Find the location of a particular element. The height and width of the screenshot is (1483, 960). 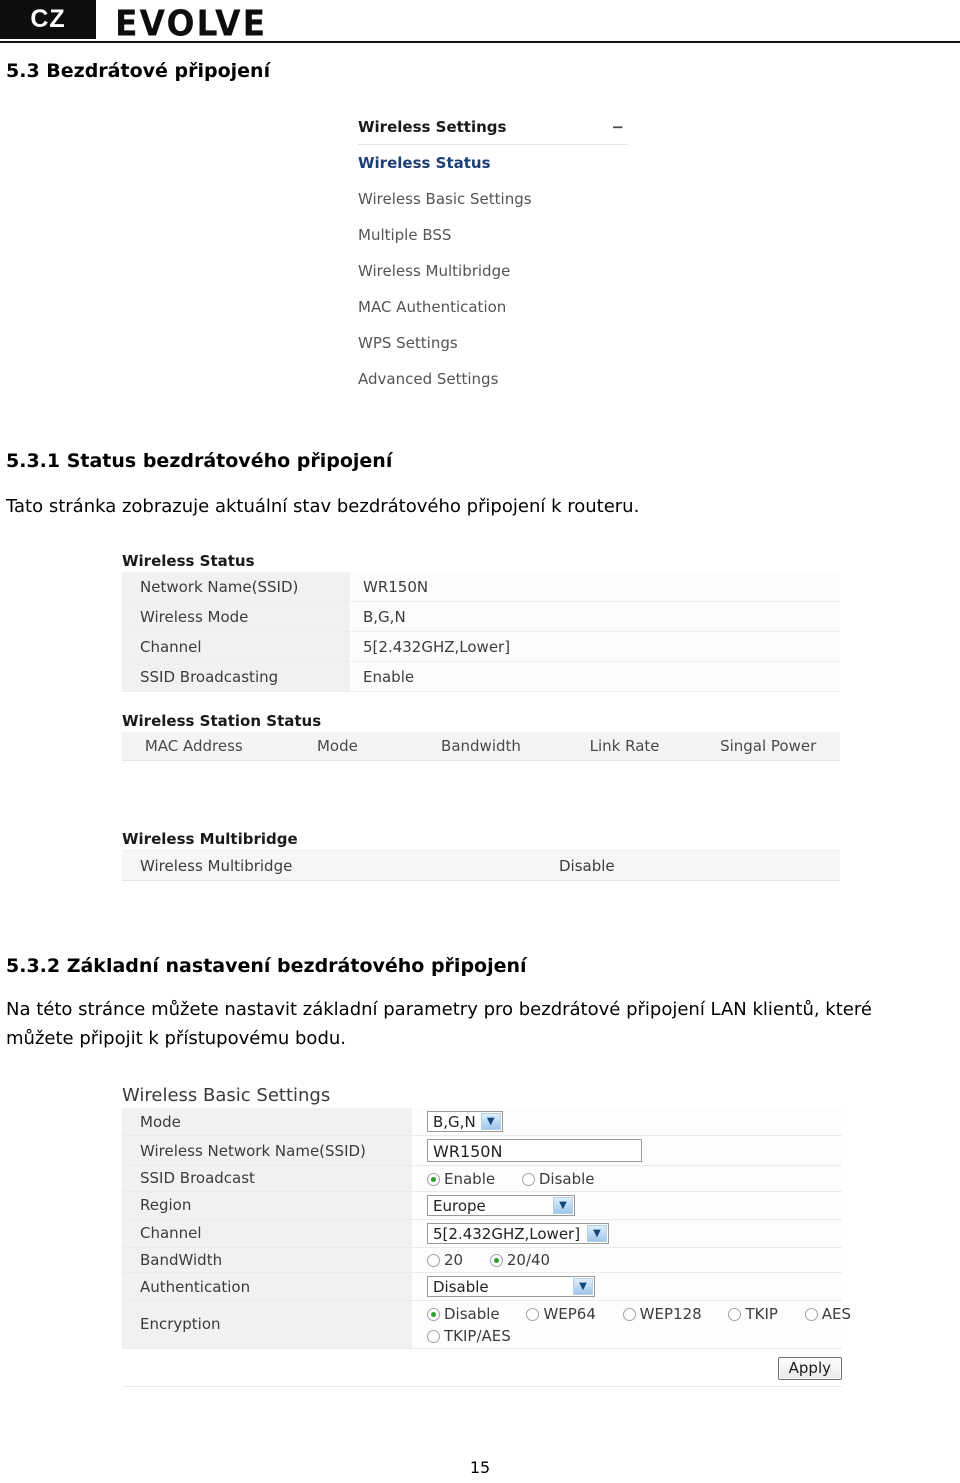

locale-badge: CZ is located at coordinates (48, 19).